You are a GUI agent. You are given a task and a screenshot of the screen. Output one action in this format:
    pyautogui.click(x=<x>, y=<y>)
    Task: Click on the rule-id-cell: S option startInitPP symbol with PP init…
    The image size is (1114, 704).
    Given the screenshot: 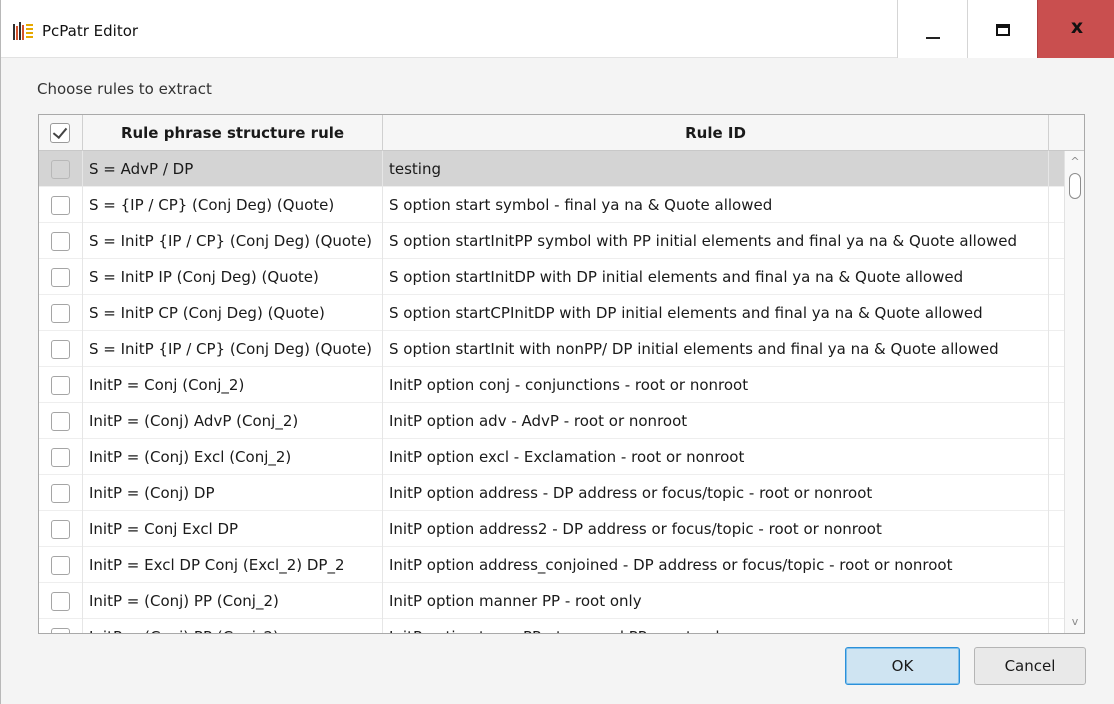 What is the action you would take?
    pyautogui.click(x=716, y=241)
    